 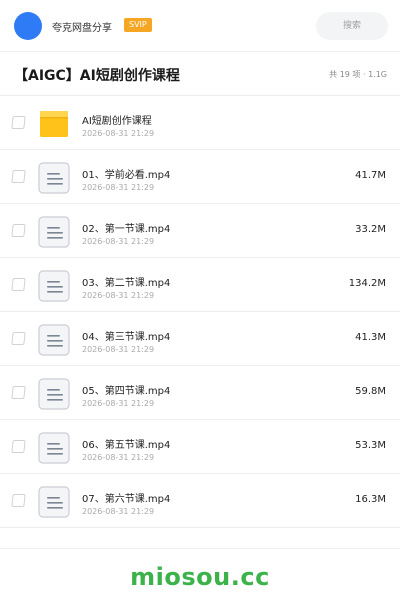 I want to click on file-row: 03、第二节课.mp4 2026-08-31 21:29 134.2M, so click(x=200, y=285).